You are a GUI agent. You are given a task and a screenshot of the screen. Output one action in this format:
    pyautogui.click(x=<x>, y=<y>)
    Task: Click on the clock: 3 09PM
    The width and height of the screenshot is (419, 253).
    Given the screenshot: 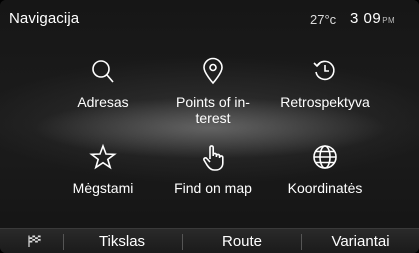 What is the action you would take?
    pyautogui.click(x=372, y=18)
    